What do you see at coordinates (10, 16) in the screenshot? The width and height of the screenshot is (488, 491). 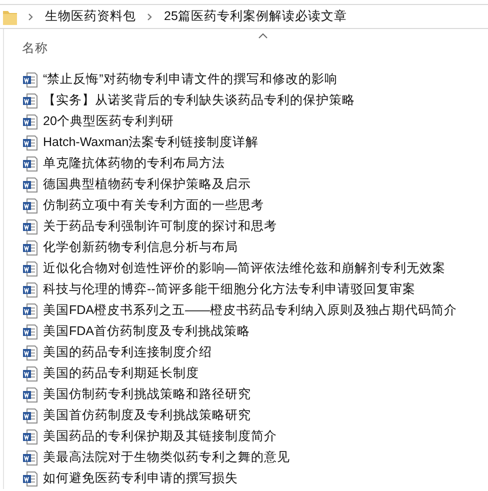 I see `folder-icon` at bounding box center [10, 16].